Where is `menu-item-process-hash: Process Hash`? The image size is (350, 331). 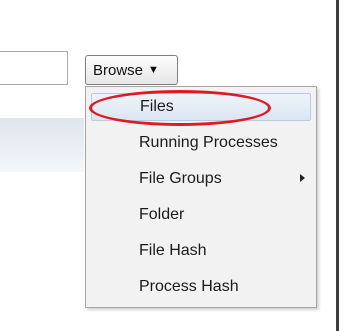 menu-item-process-hash: Process Hash is located at coordinates (201, 287).